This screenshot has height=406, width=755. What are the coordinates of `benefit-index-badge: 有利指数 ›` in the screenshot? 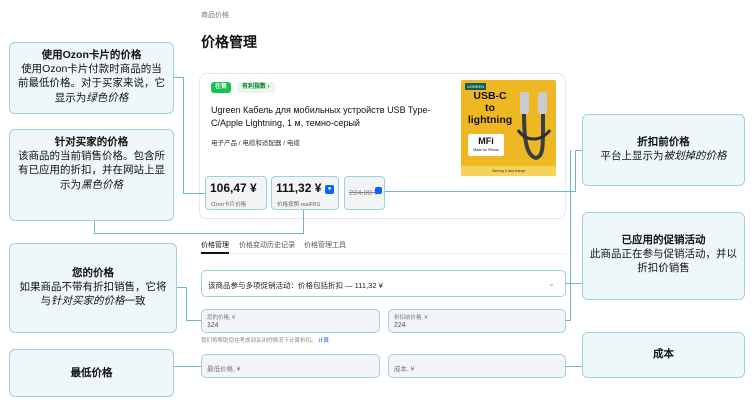 It's located at (256, 87).